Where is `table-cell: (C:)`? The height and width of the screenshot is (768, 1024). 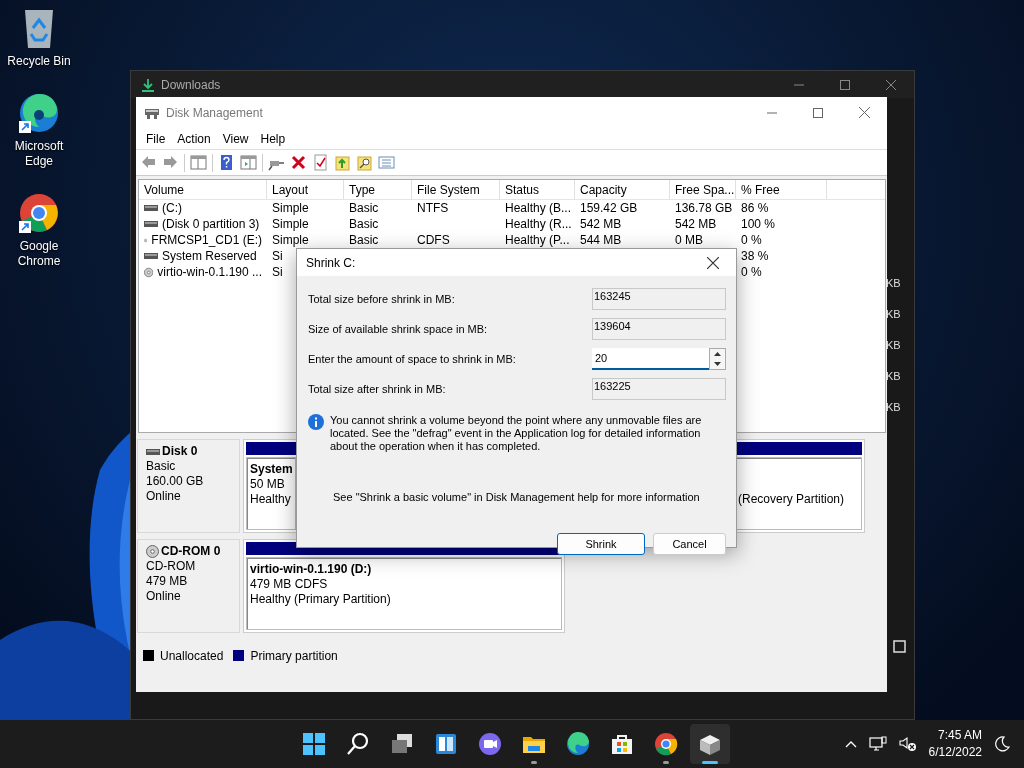 table-cell: (C:) is located at coordinates (172, 208).